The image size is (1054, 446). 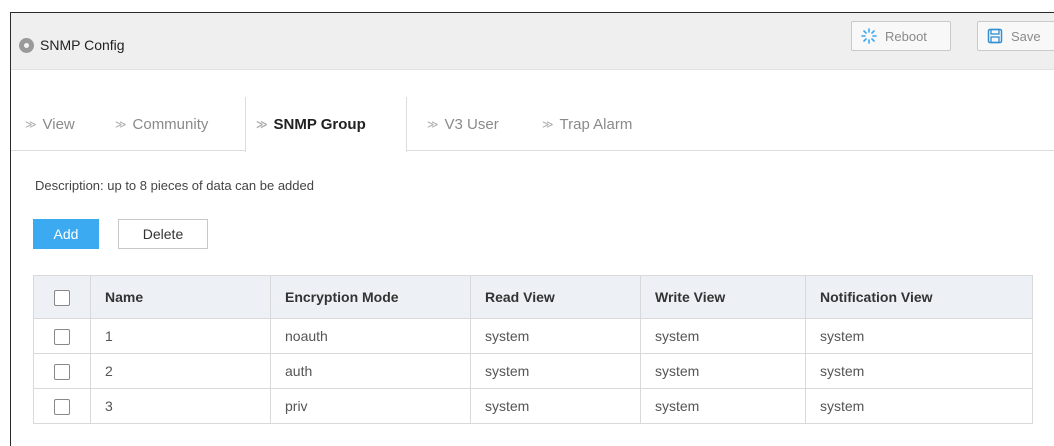 I want to click on save-button: Save, so click(x=1015, y=36).